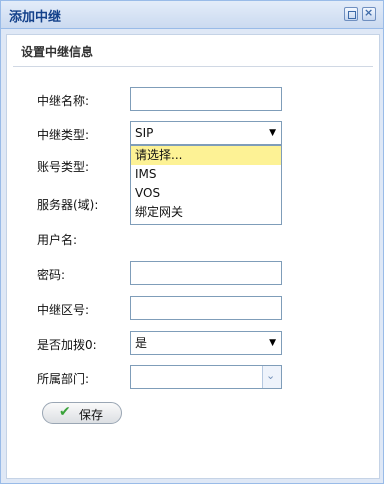 This screenshot has width=384, height=484. What do you see at coordinates (63, 167) in the screenshot?
I see `account-type-label: 账号类型:` at bounding box center [63, 167].